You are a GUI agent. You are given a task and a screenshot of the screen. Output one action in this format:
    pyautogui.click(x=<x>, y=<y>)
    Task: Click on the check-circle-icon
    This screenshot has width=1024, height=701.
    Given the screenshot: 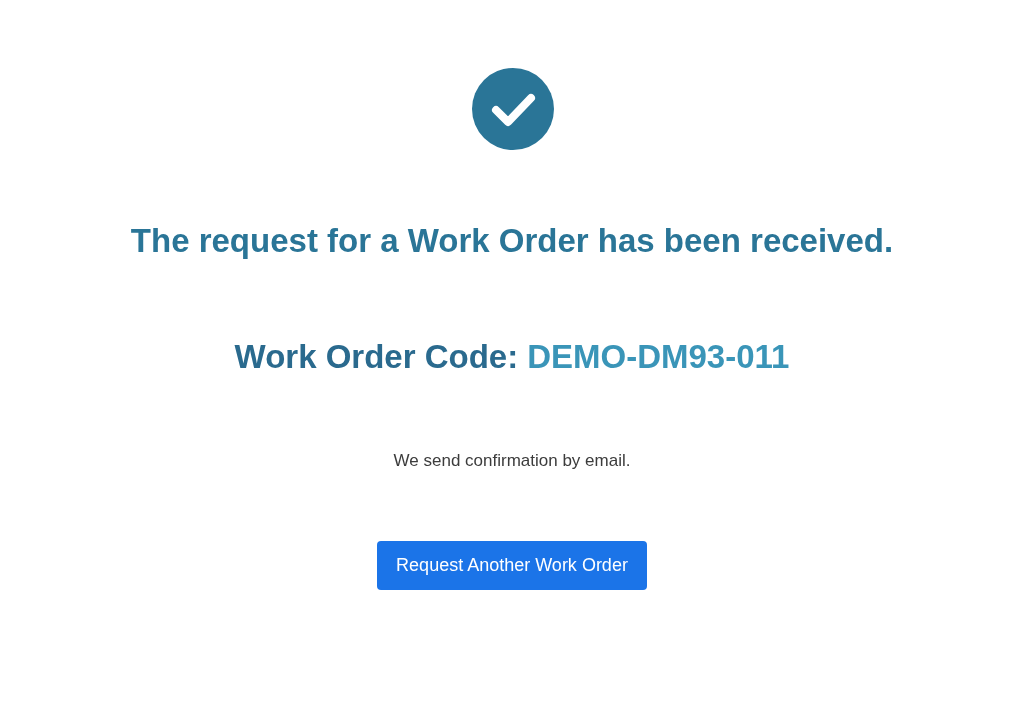 What is the action you would take?
    pyautogui.click(x=513, y=109)
    